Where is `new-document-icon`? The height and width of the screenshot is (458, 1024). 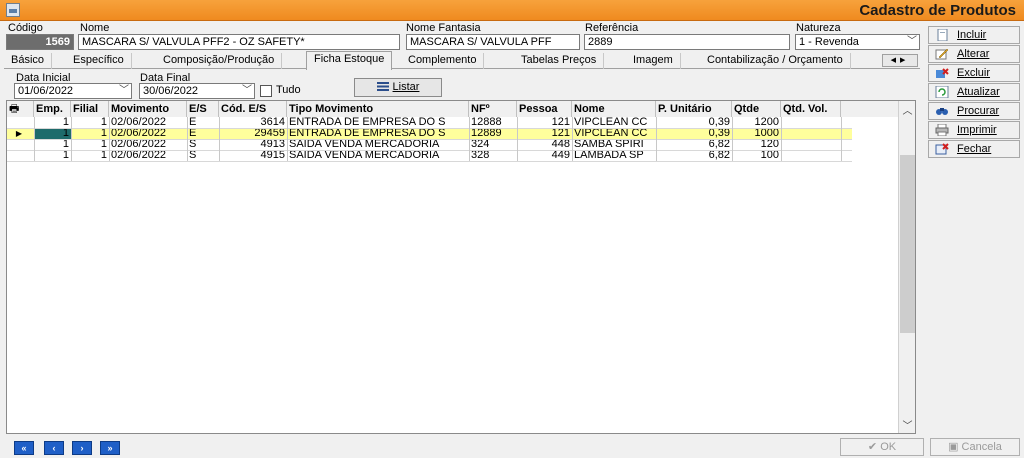
new-document-icon is located at coordinates (942, 35).